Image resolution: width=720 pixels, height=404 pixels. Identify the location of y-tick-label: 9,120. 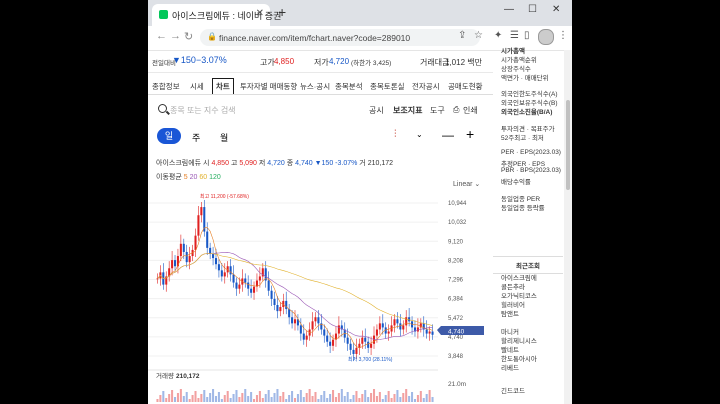
(456, 242).